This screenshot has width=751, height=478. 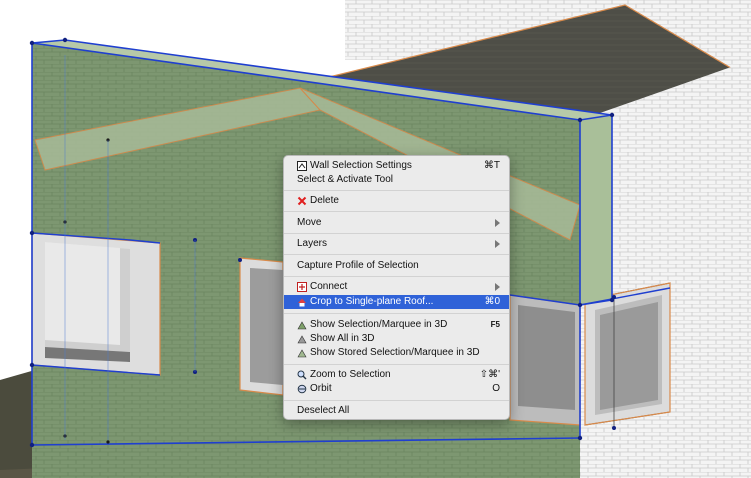 I want to click on menu-item-move: Move, so click(x=396, y=223).